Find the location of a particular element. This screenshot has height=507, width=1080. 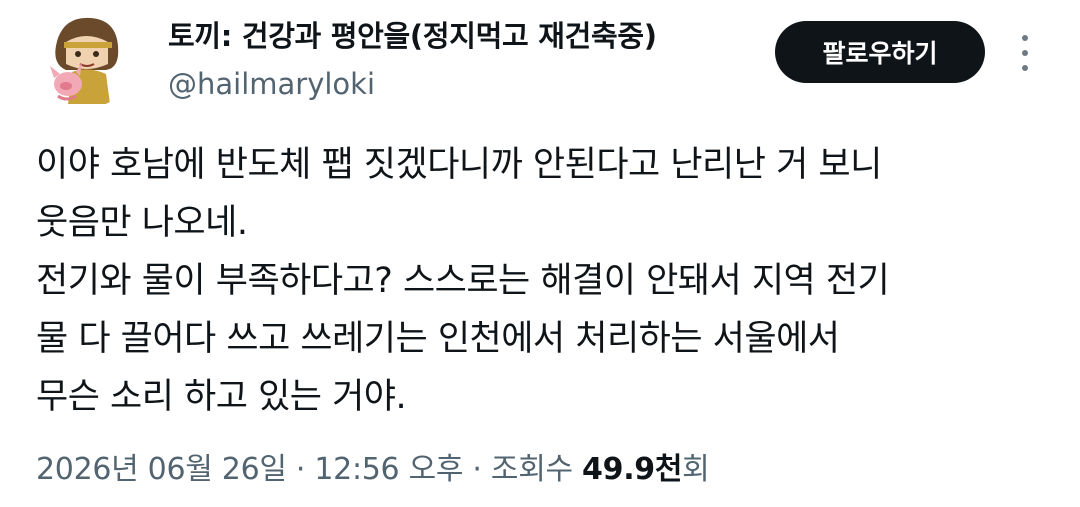

display-name: 토끼: 건강과 평안을(정지먹고 재건축중) is located at coordinates (412, 36).